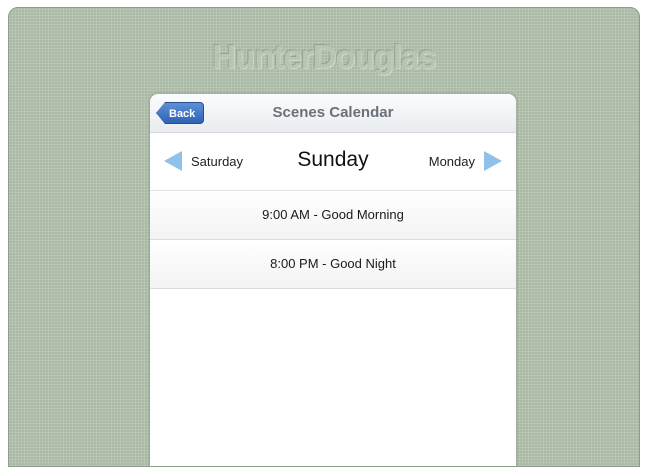 This screenshot has height=474, width=650. Describe the element at coordinates (324, 56) in the screenshot. I see `brand-logo: HunterDouglas` at that location.